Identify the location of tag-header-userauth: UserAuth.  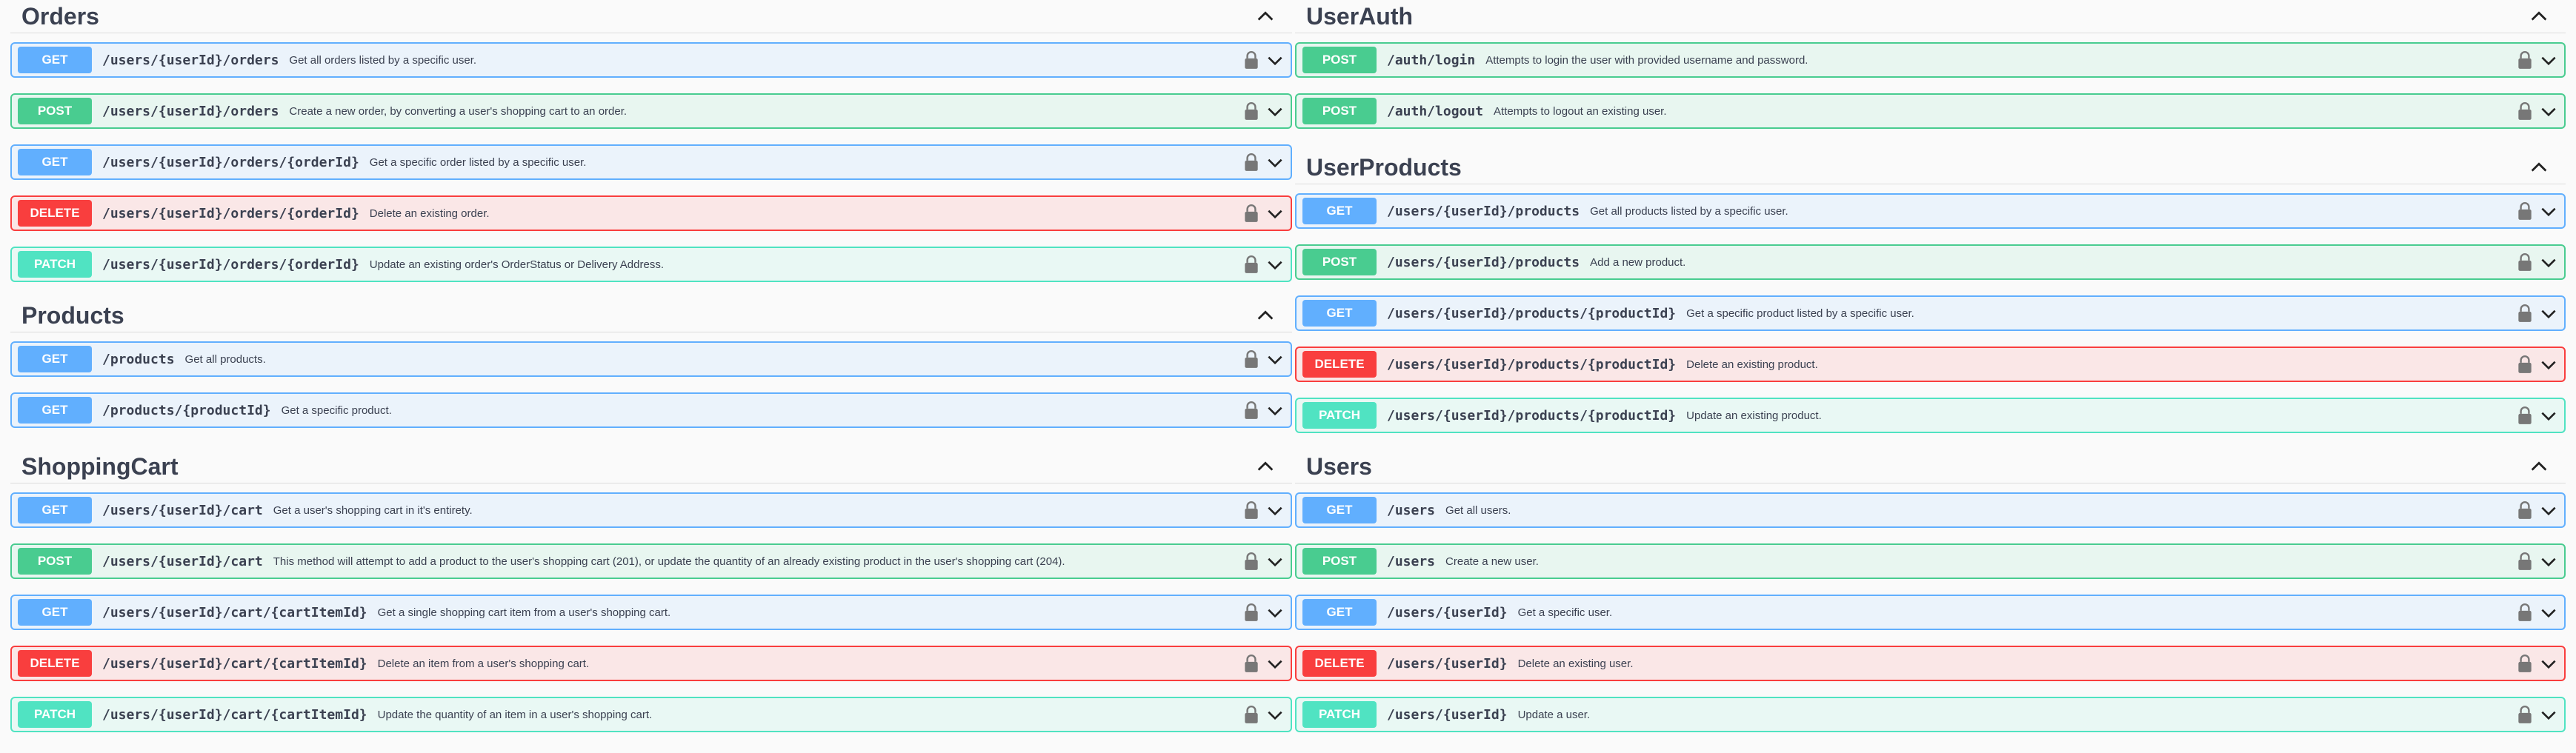
(1930, 16).